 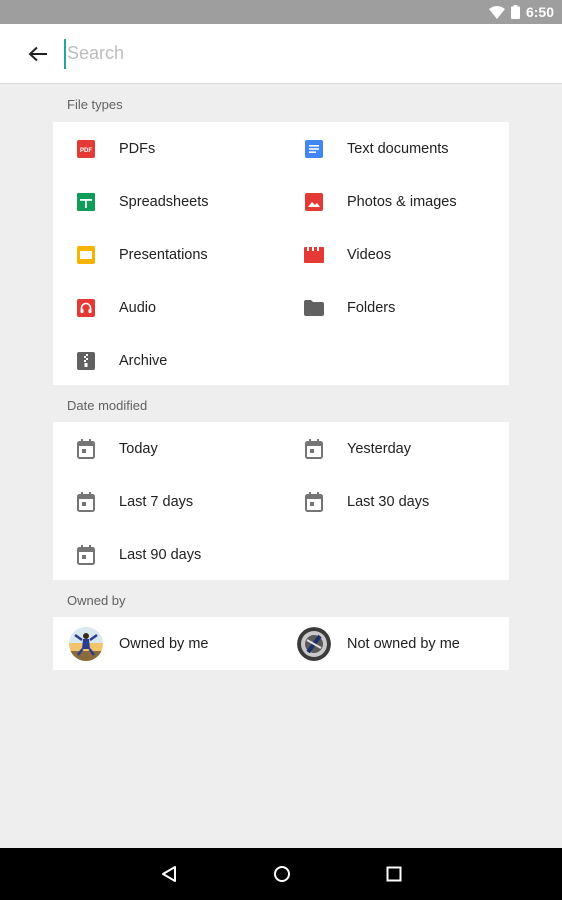 I want to click on home-nav-icon, so click(x=282, y=874).